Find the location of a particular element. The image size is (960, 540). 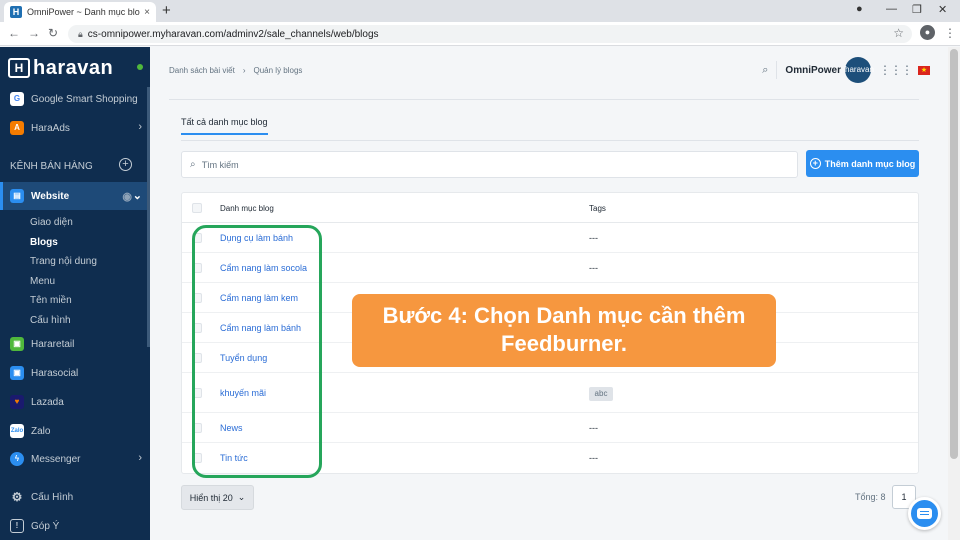

haravan-logo-icon: H is located at coordinates (19, 68).